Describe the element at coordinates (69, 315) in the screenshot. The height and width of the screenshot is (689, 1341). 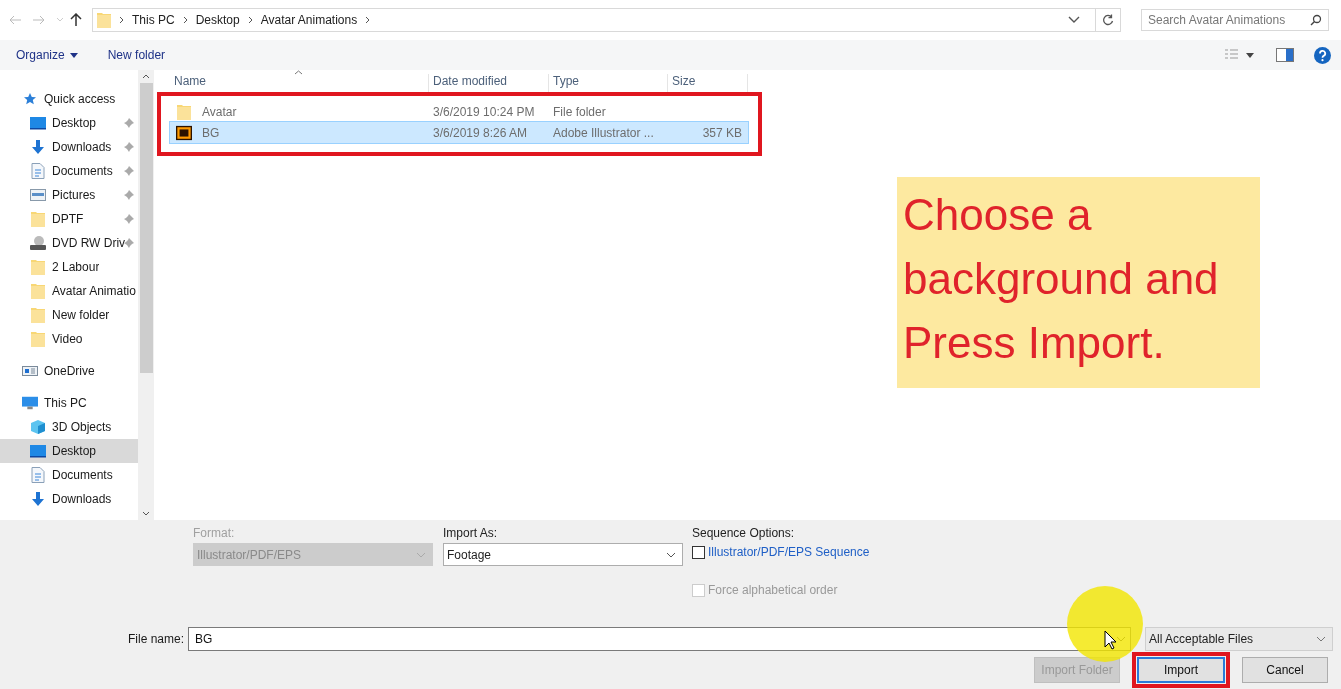
I see `sidebar-item: New folder` at that location.